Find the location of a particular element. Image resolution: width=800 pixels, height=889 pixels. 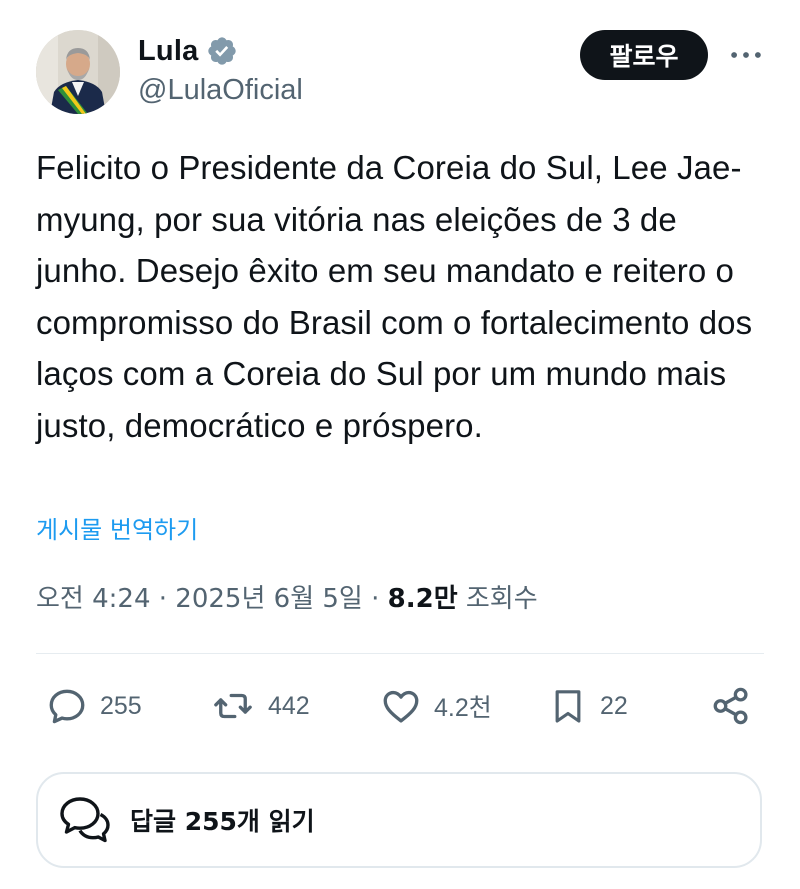

views-label: 조회수 is located at coordinates (497, 599).